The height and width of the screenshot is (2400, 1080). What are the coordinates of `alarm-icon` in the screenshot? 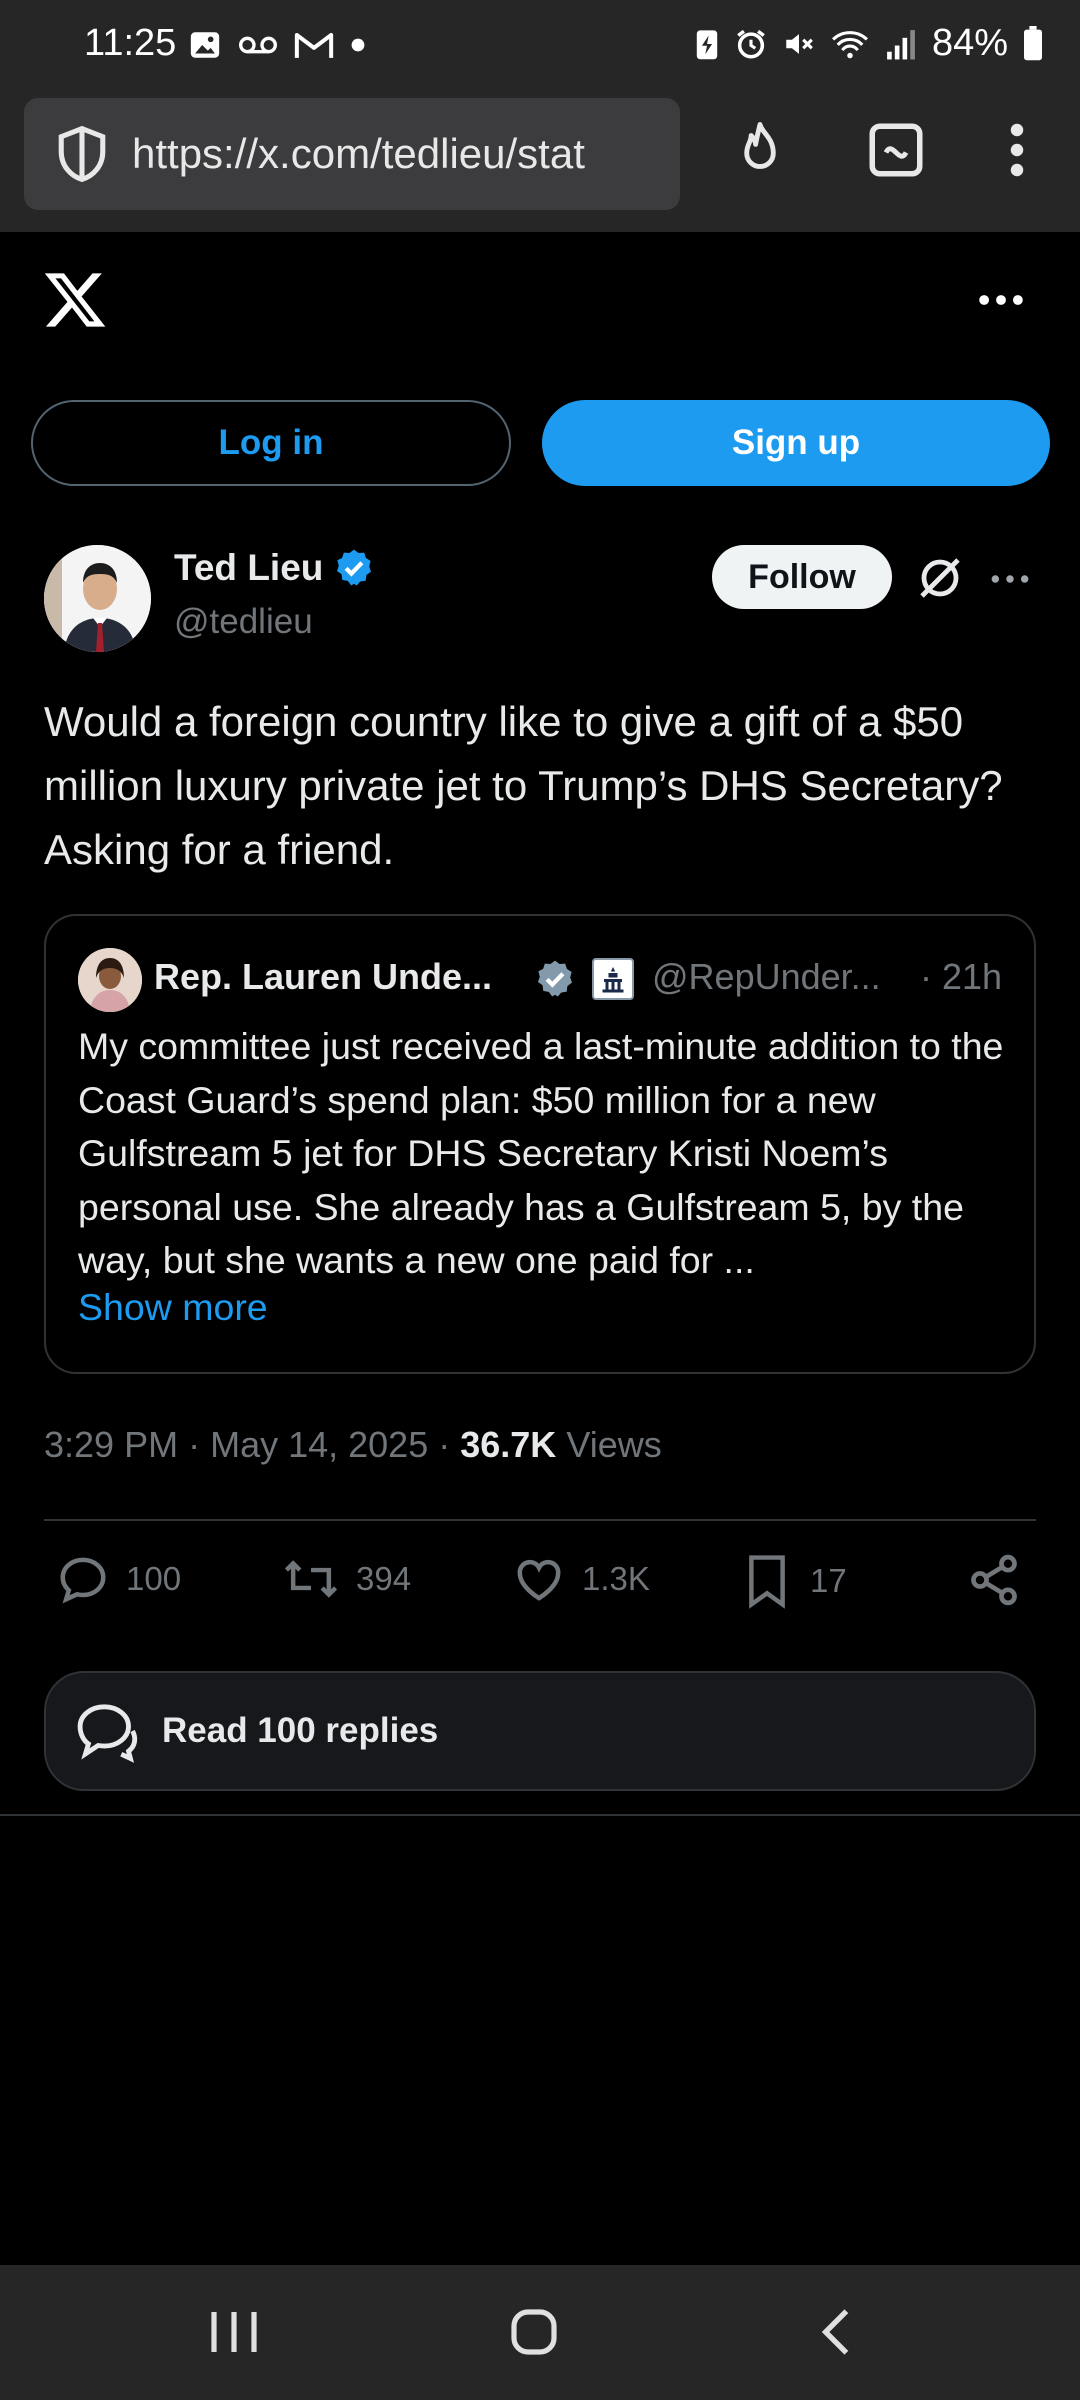 It's located at (751, 44).